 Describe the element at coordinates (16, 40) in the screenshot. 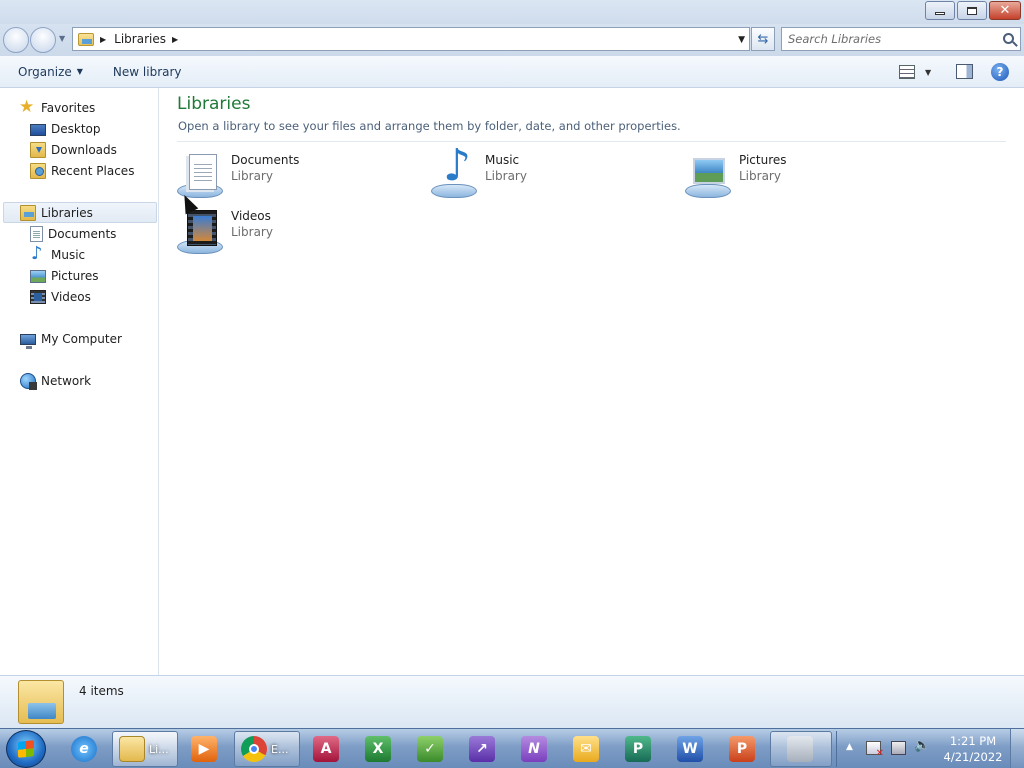

I see `back-button` at that location.